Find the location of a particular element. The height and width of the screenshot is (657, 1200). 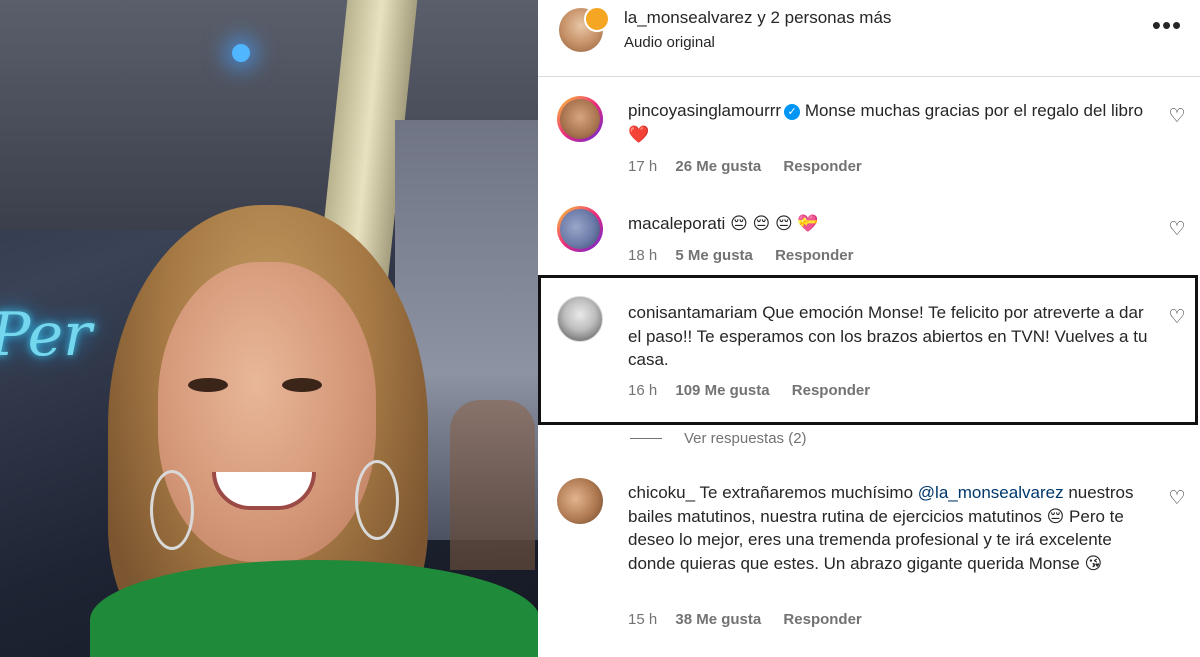

heart-emoji: ❤️ is located at coordinates (639, 134).